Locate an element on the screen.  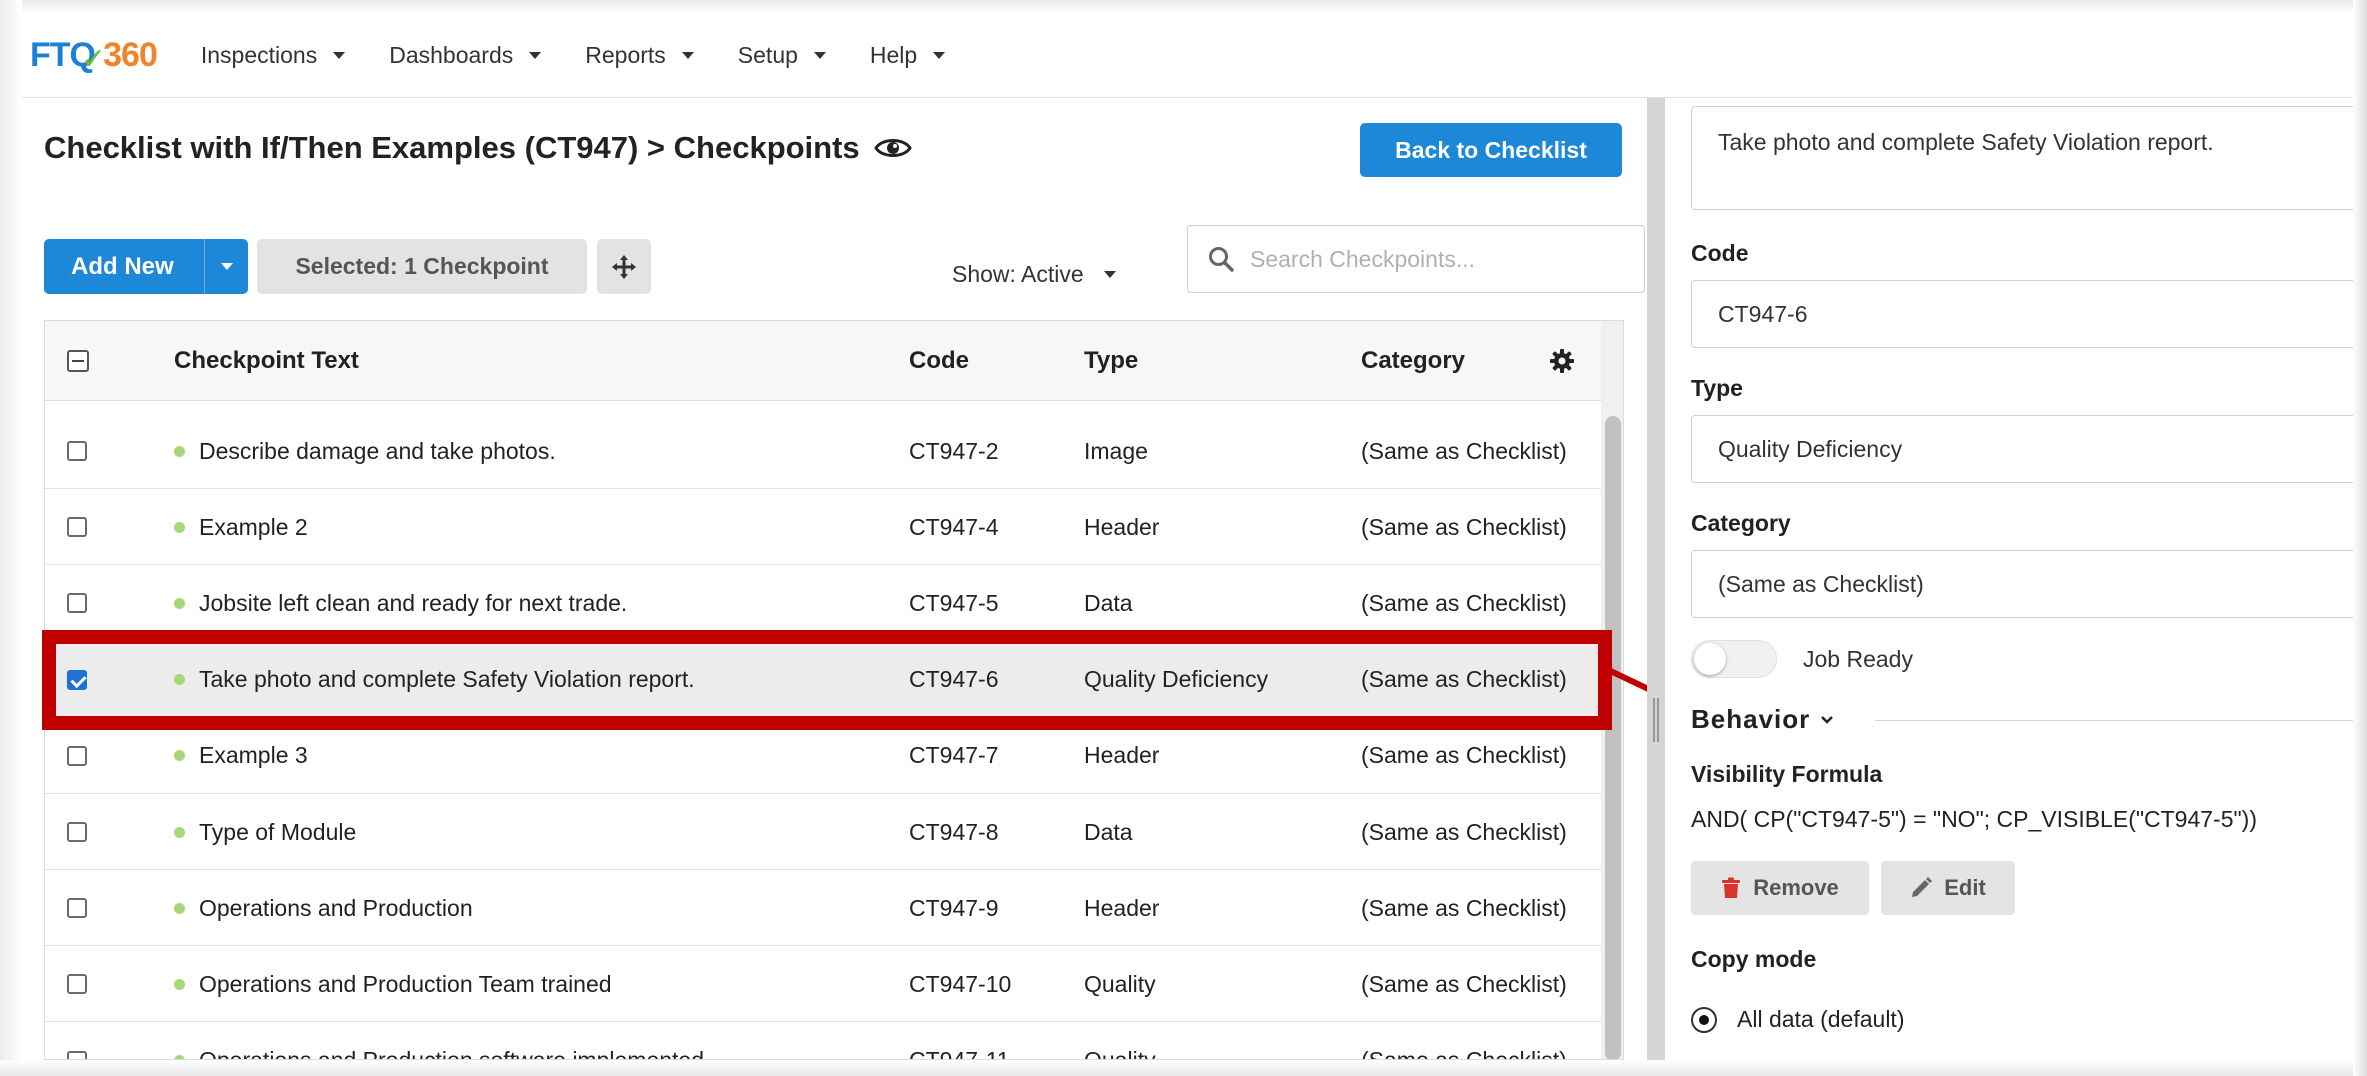
checkpoint-text-cell: Describe damage and take photos. is located at coordinates (365, 451).